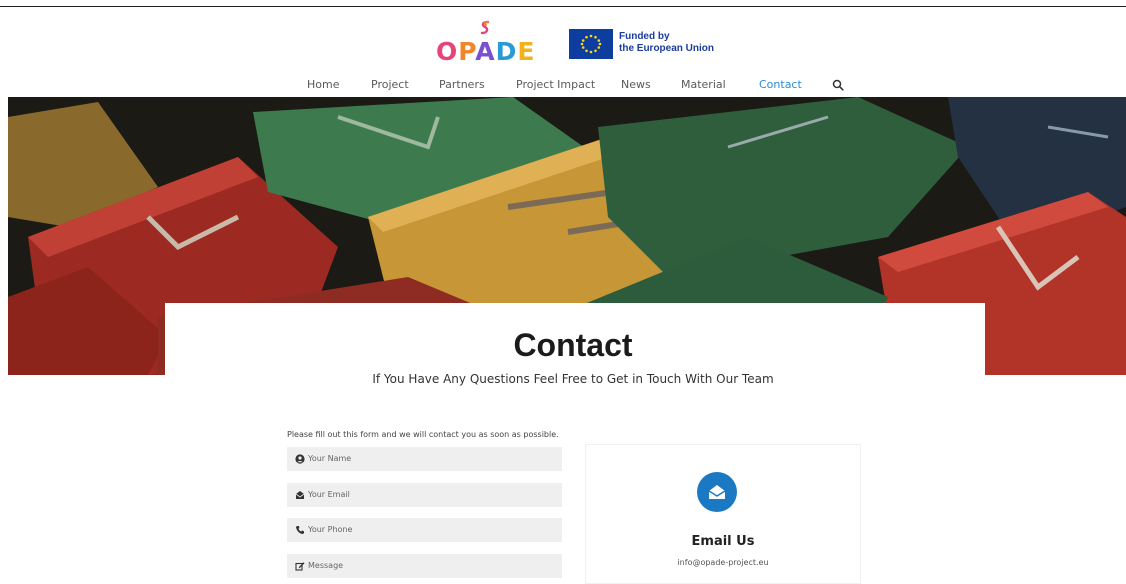 The height and width of the screenshot is (584, 1126). I want to click on eu-flag-icon, so click(591, 44).